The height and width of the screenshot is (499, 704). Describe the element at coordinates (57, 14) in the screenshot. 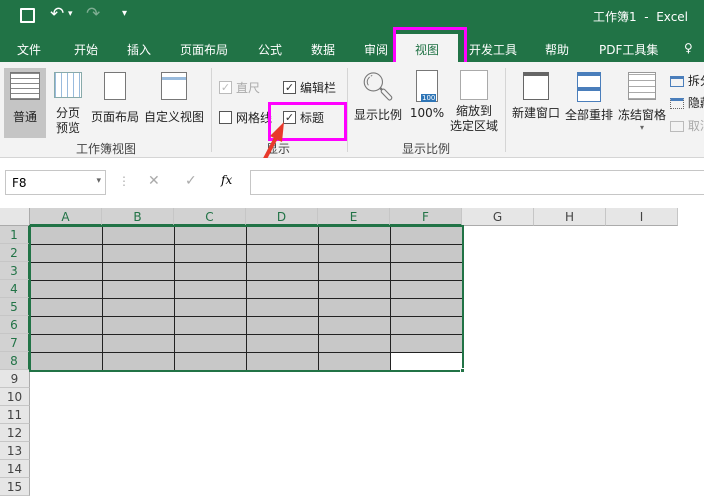

I see `undo-icon: ↶` at that location.